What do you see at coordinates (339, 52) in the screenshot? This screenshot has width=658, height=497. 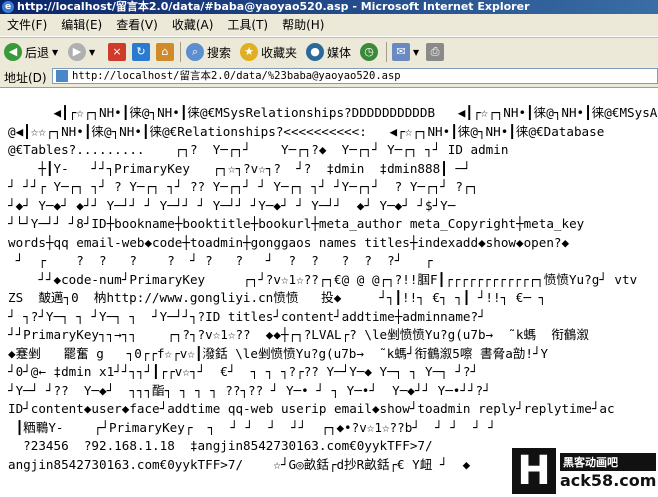 I see `media-label: 媒体` at bounding box center [339, 52].